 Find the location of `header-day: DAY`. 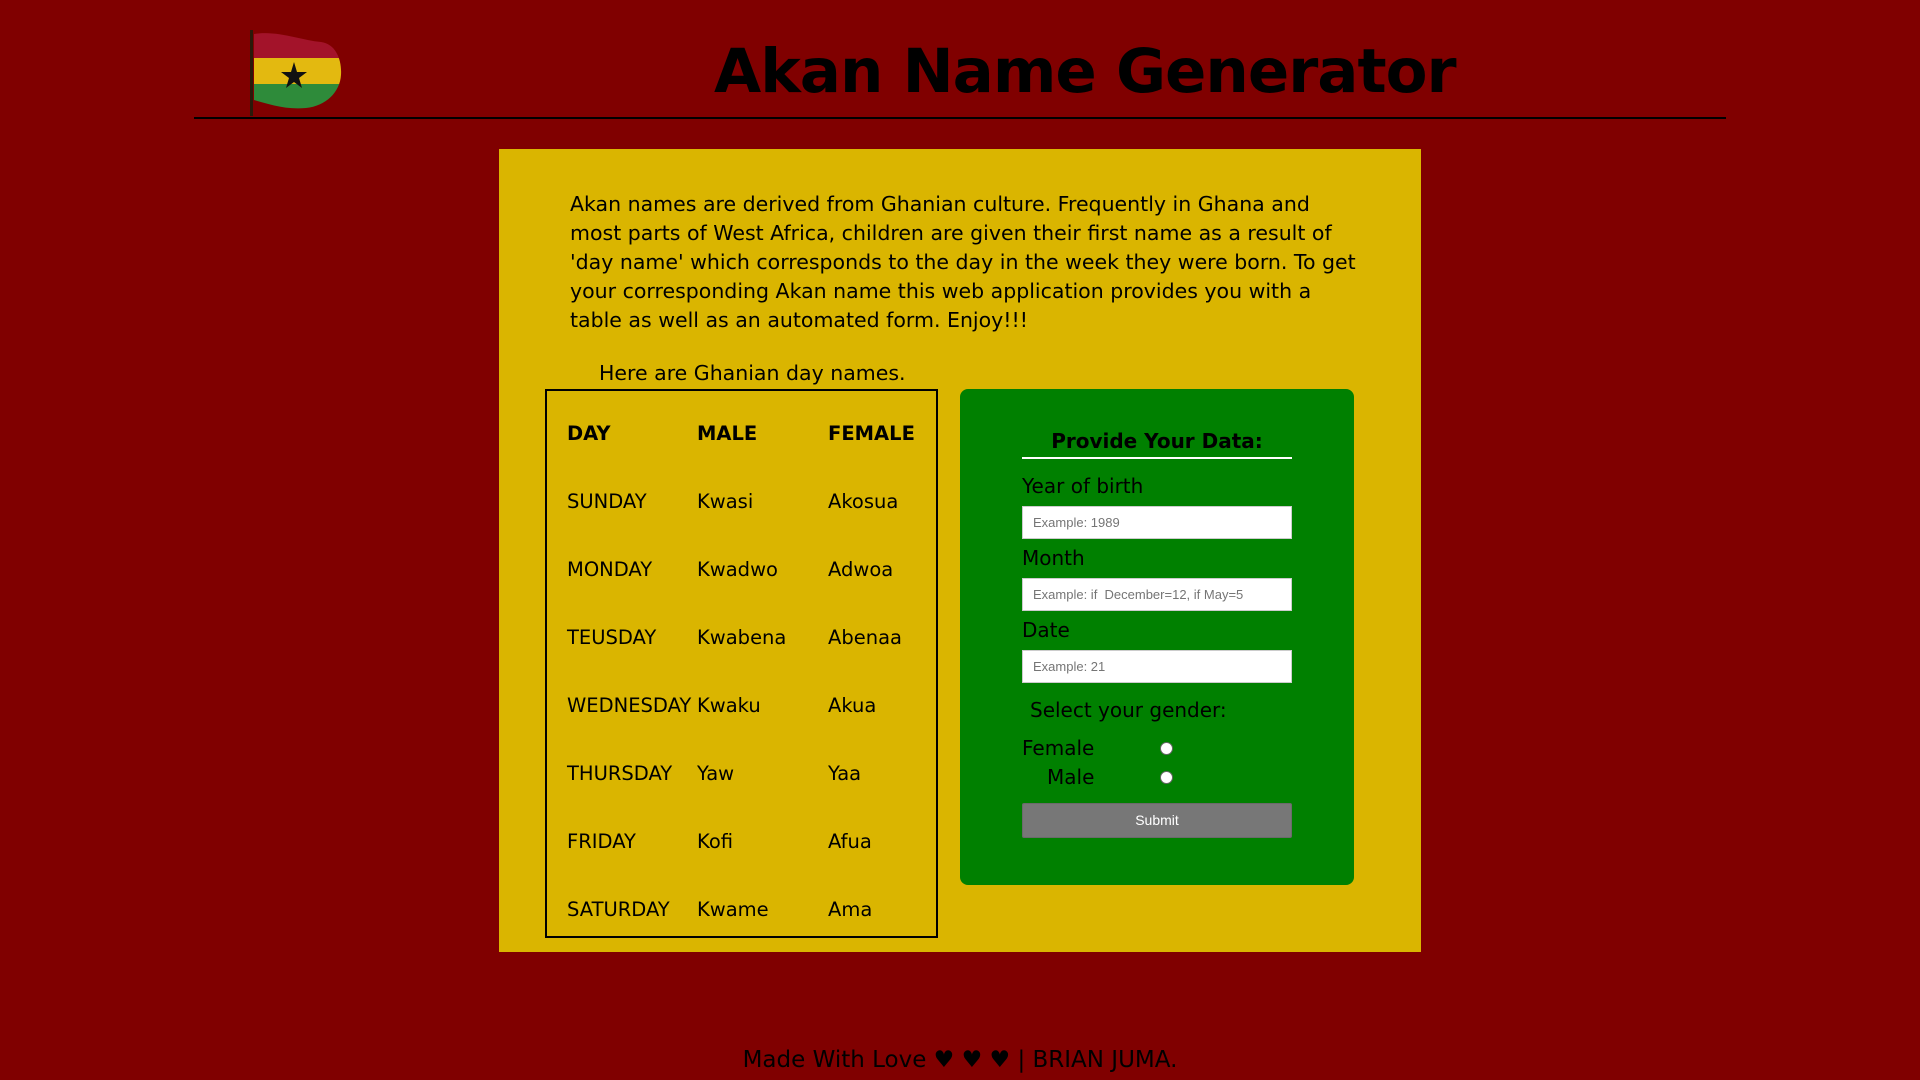

header-day: DAY is located at coordinates (589, 433).